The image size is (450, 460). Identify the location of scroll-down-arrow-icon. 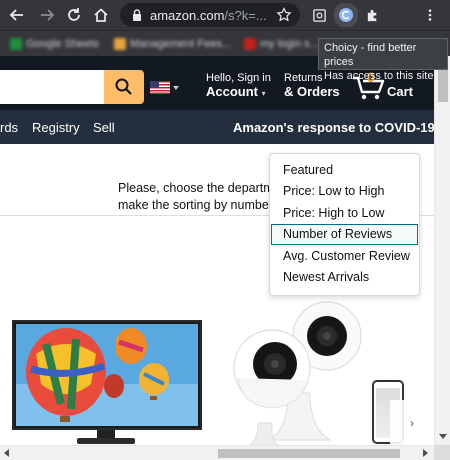
(443, 436).